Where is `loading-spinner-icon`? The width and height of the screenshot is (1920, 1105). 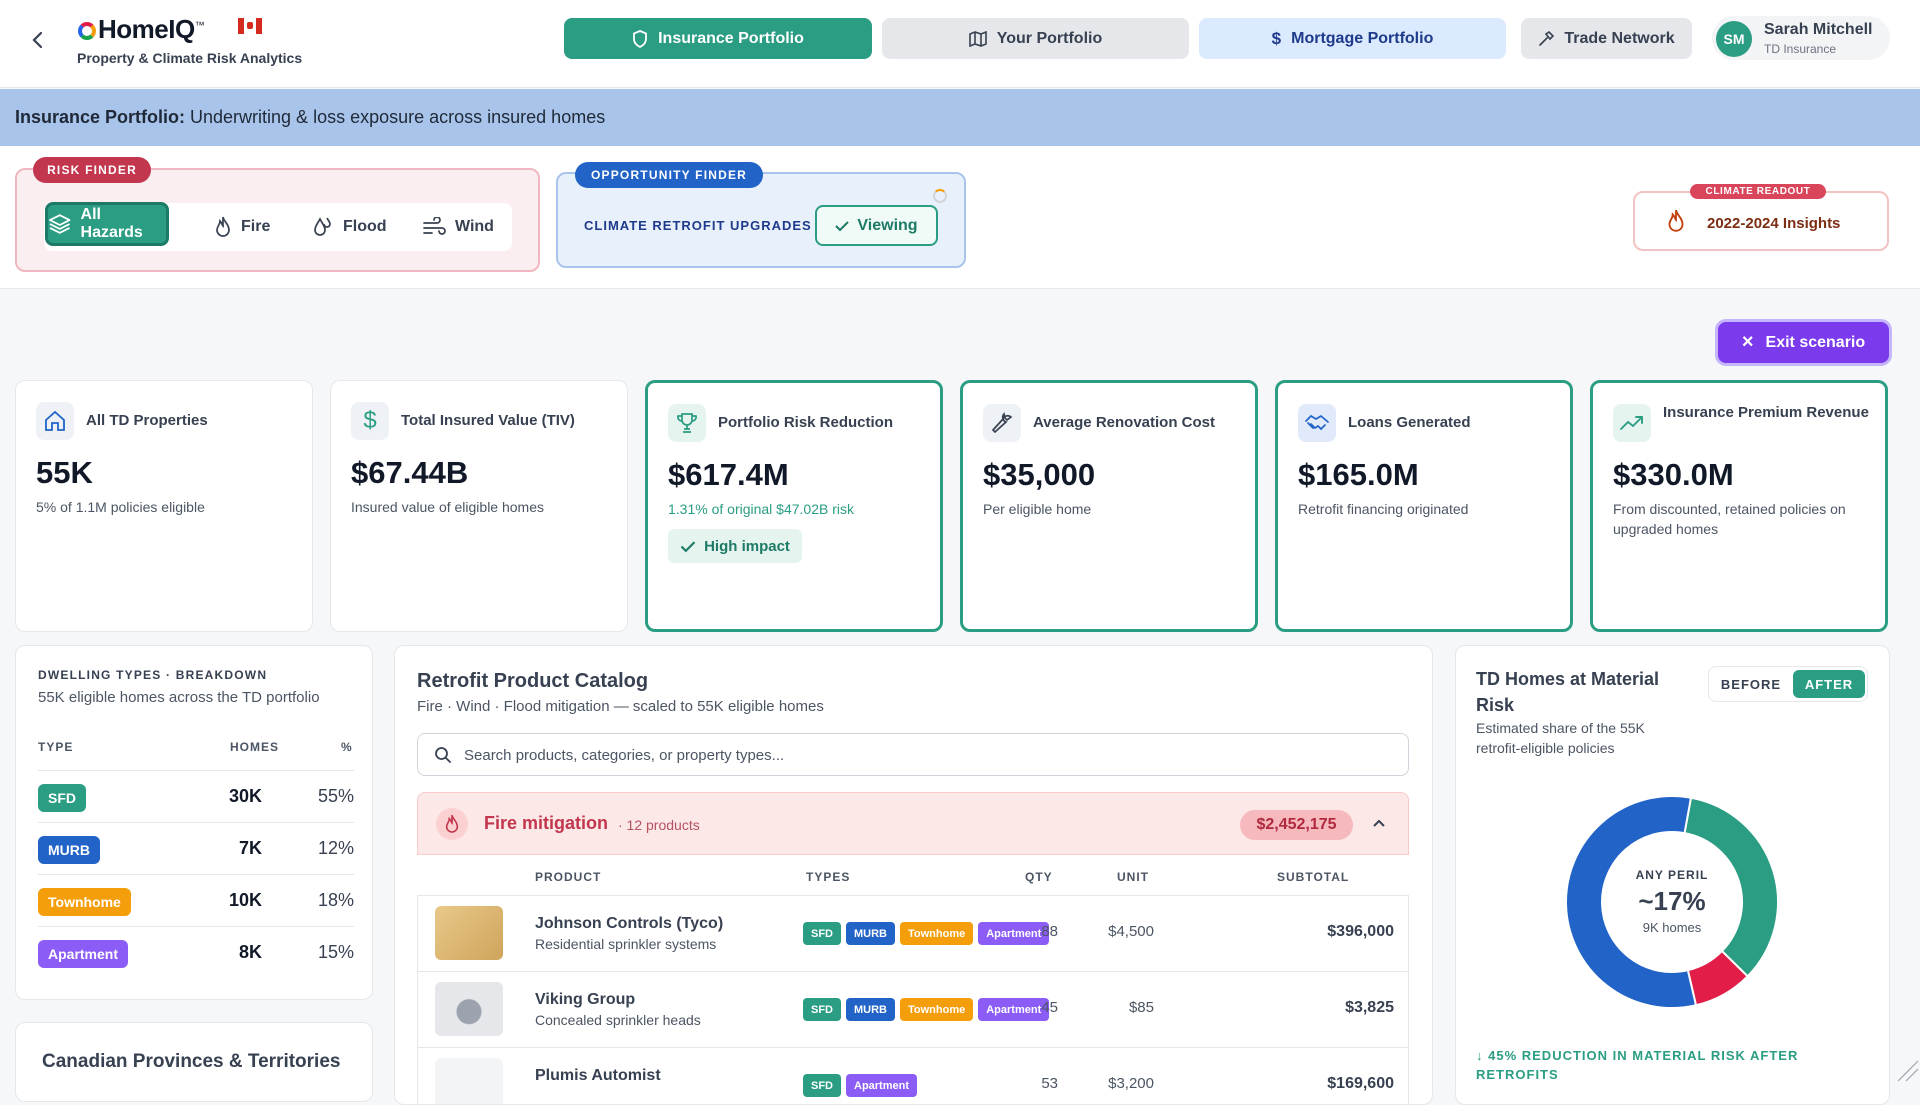 loading-spinner-icon is located at coordinates (940, 196).